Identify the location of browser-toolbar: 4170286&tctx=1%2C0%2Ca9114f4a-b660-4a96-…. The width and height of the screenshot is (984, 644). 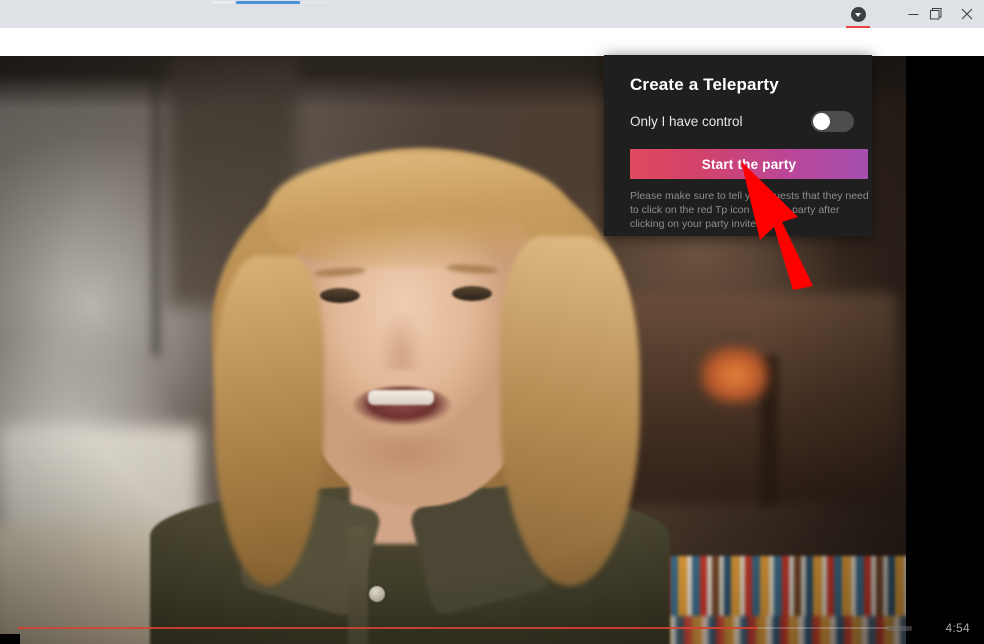
(492, 56).